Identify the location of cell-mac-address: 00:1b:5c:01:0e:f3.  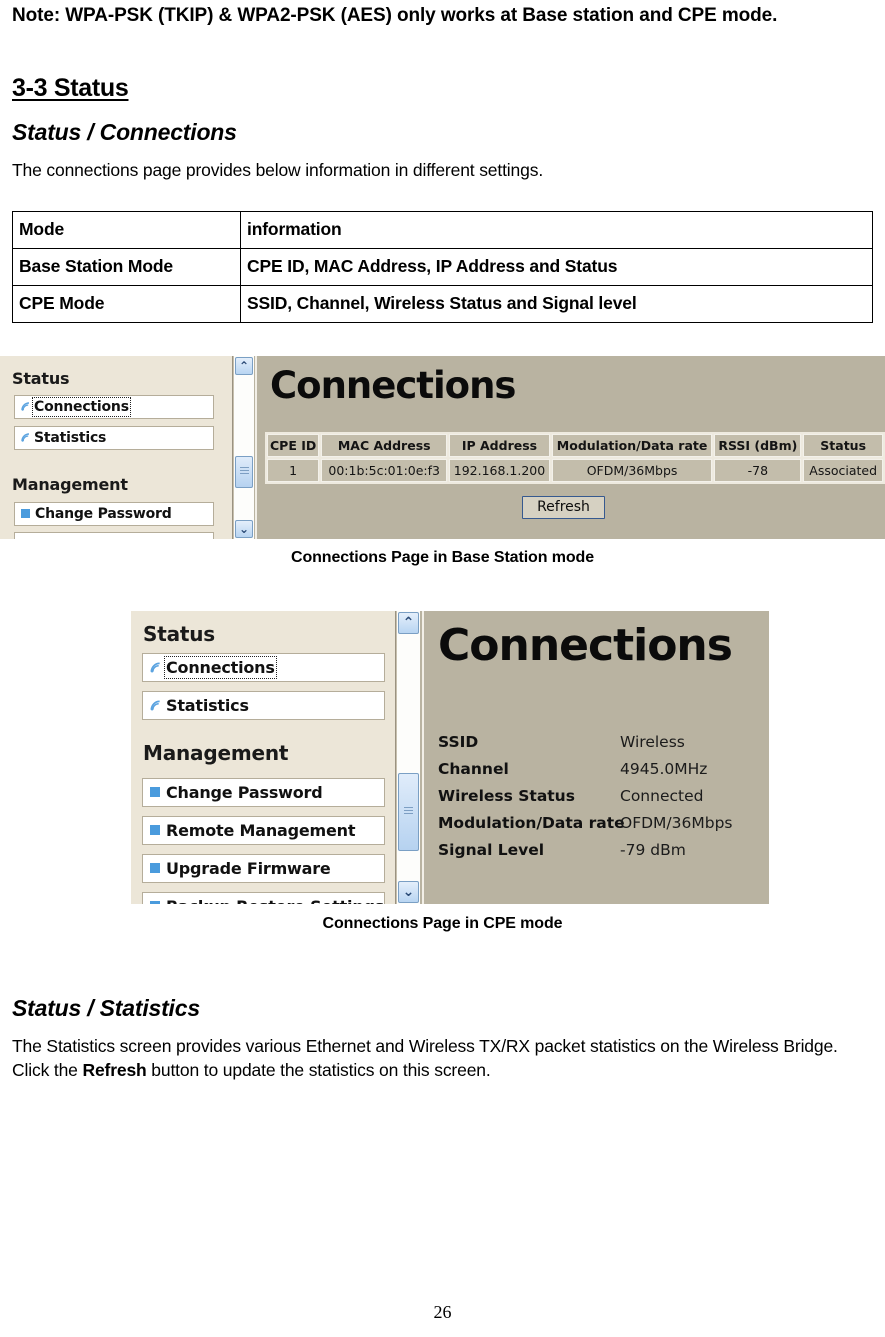
(384, 470).